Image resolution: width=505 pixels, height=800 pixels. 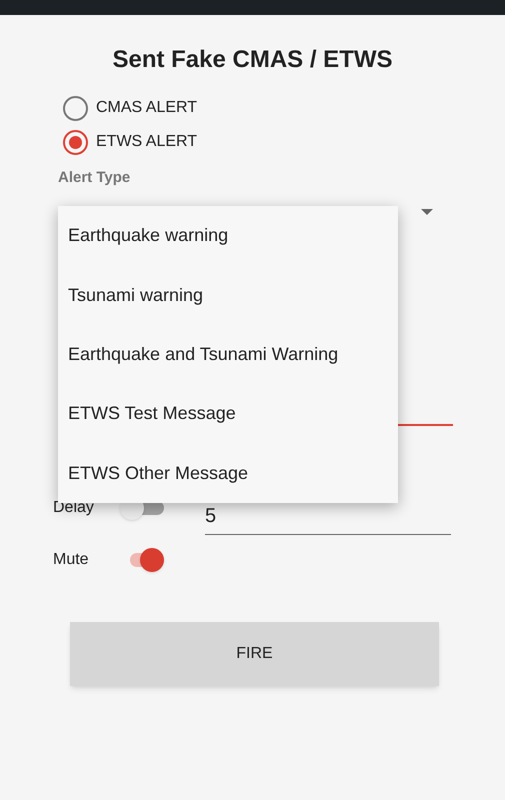 I want to click on radio-label: CMAS ALERT, so click(x=147, y=108).